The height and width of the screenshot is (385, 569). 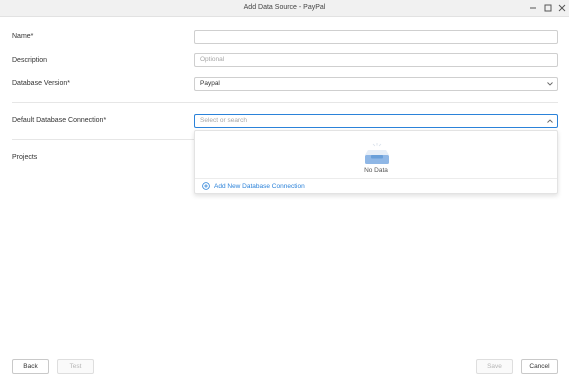 What do you see at coordinates (259, 186) in the screenshot?
I see `add-new-connection-label: Add New Database Connection` at bounding box center [259, 186].